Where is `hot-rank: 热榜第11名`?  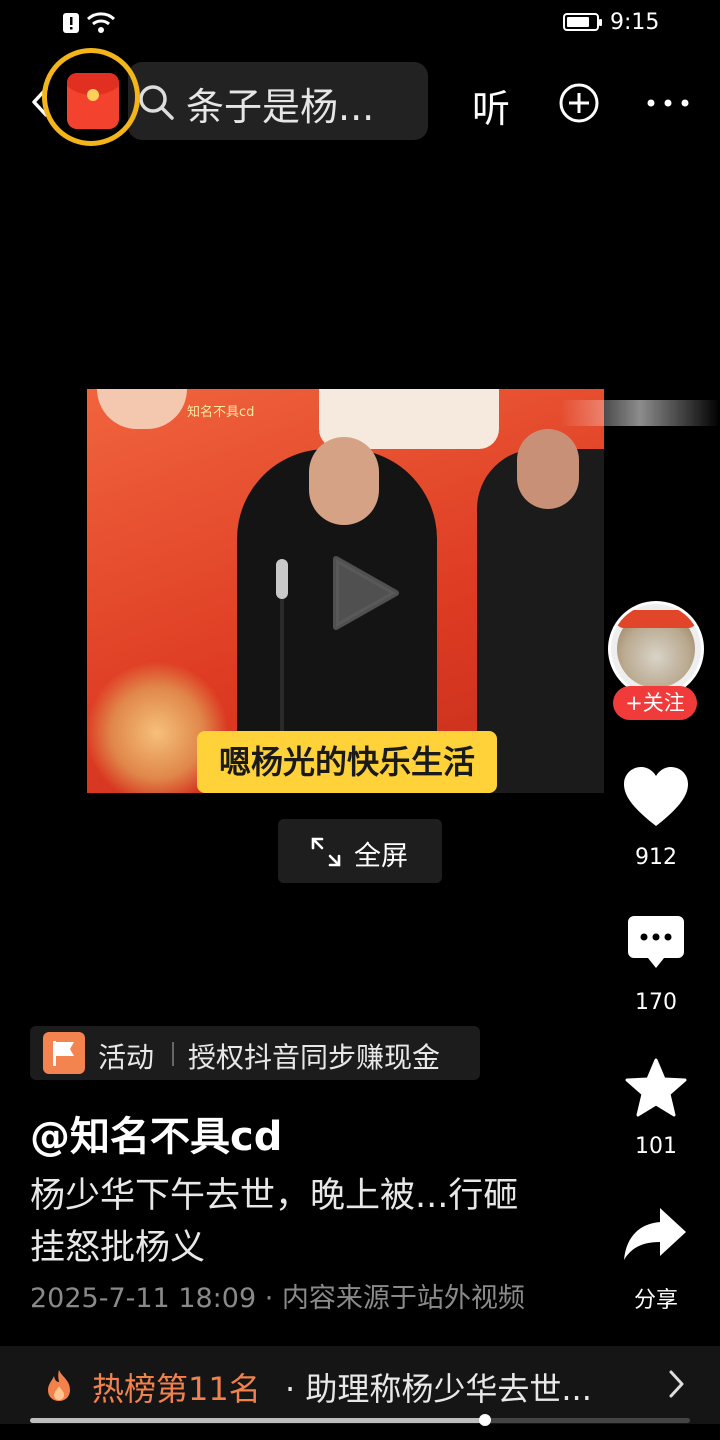
hot-rank: 热榜第11名 is located at coordinates (176, 1389).